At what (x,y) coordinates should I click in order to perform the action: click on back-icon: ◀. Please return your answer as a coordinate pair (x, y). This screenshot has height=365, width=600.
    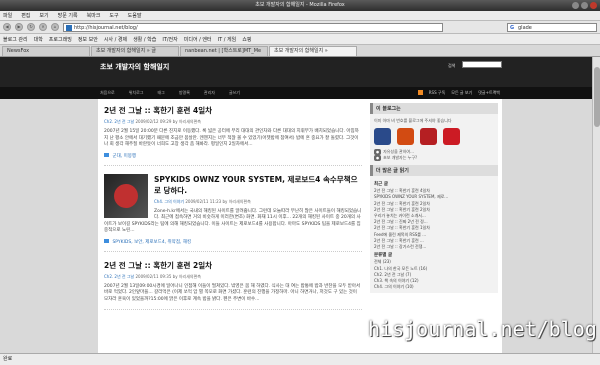
    Looking at the image, I should click on (7, 27).